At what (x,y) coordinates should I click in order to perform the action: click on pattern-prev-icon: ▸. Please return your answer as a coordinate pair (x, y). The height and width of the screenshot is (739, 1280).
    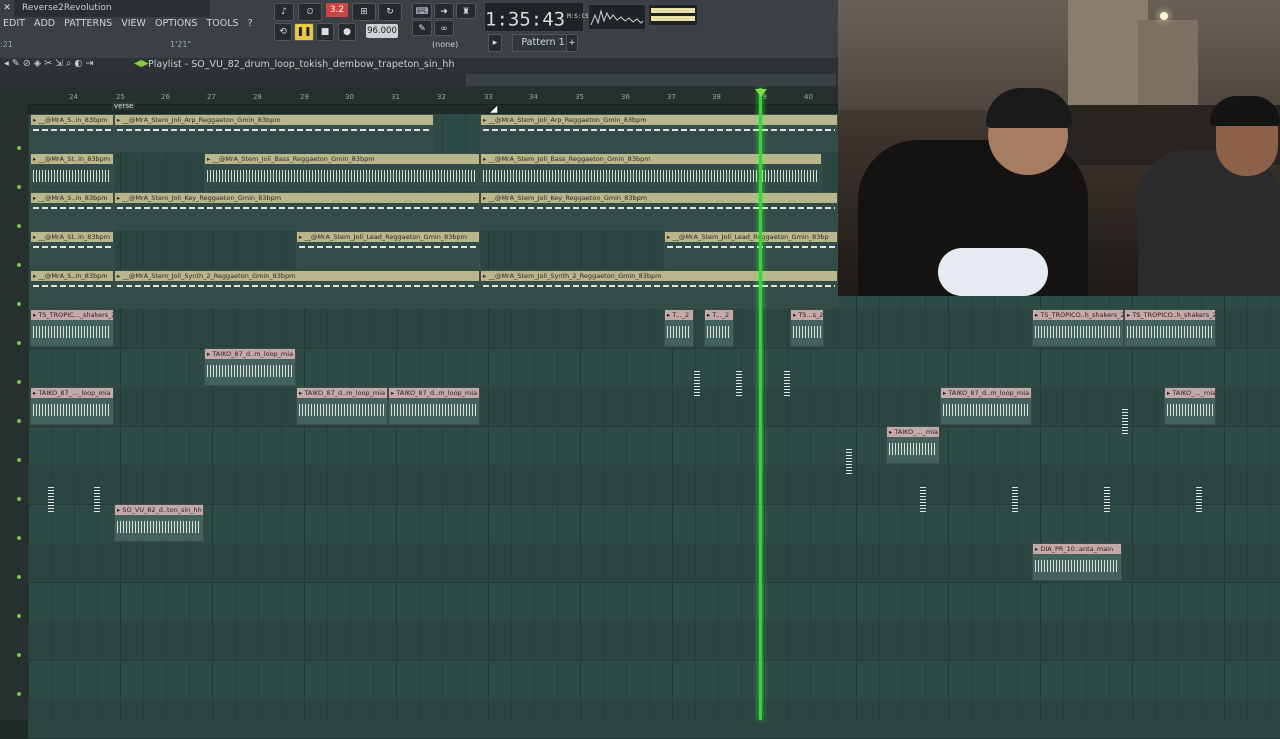
    Looking at the image, I should click on (495, 43).